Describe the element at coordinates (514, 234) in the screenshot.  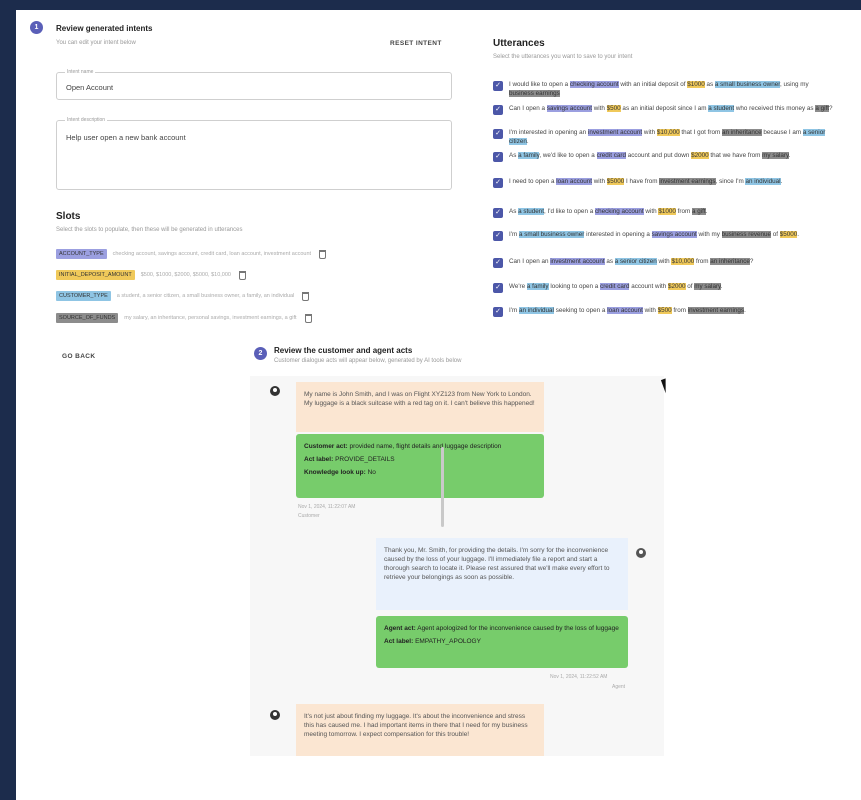
I see `utterance-fragment: I'm` at that location.